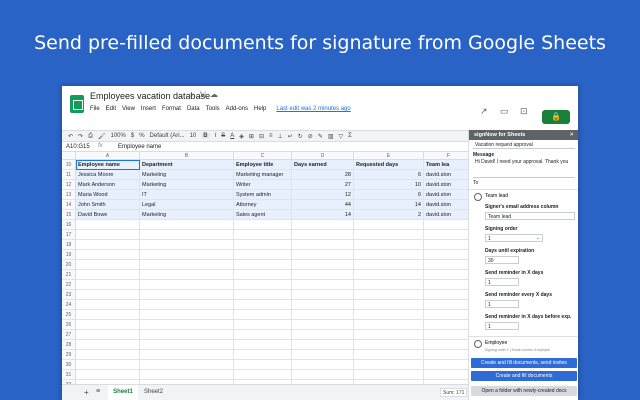  I want to click on open-folder-button: Open a folder with newly-created docs, so click(524, 391).